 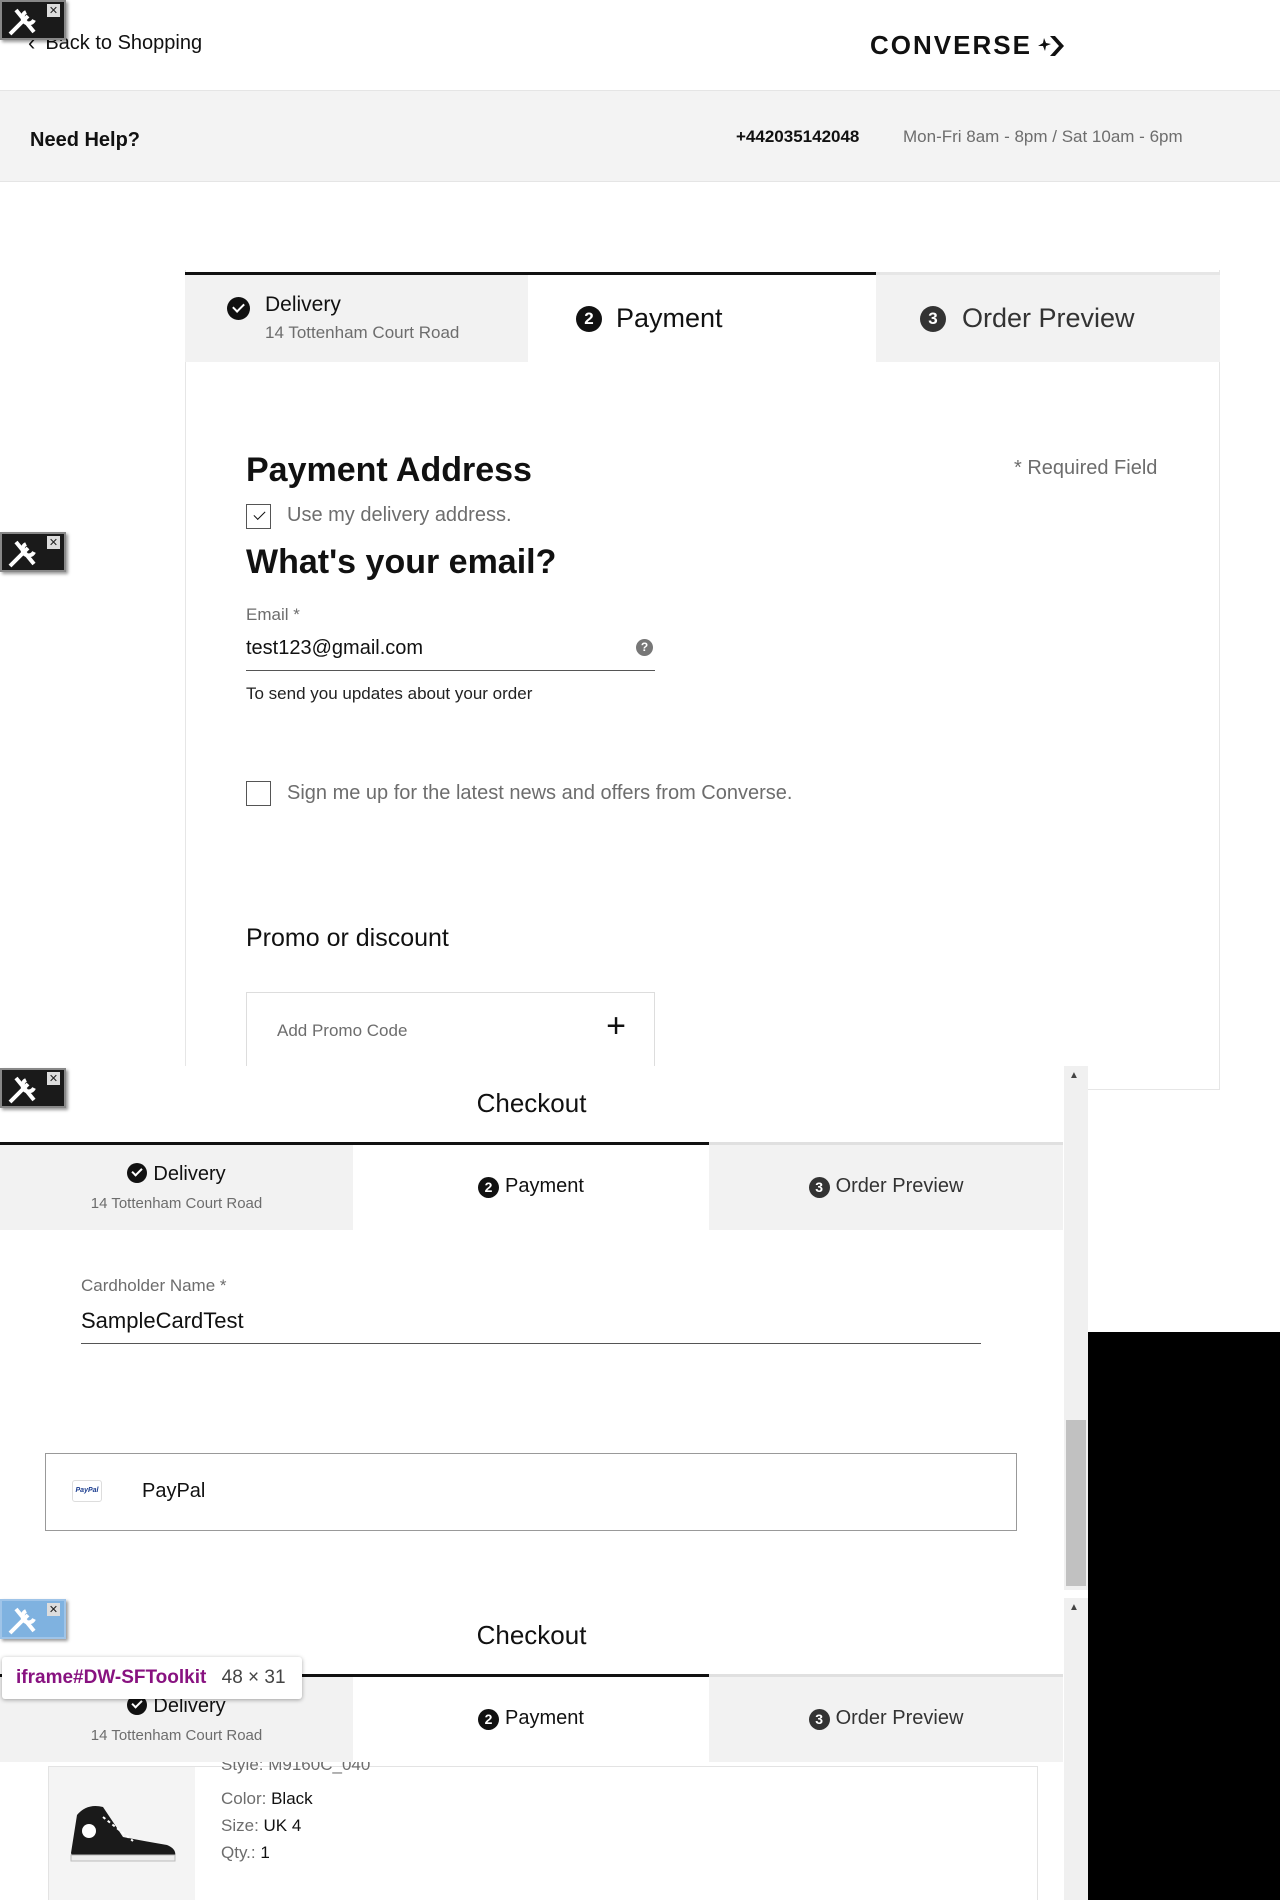 What do you see at coordinates (1086, 468) in the screenshot?
I see `required-field-note: * Required Field` at bounding box center [1086, 468].